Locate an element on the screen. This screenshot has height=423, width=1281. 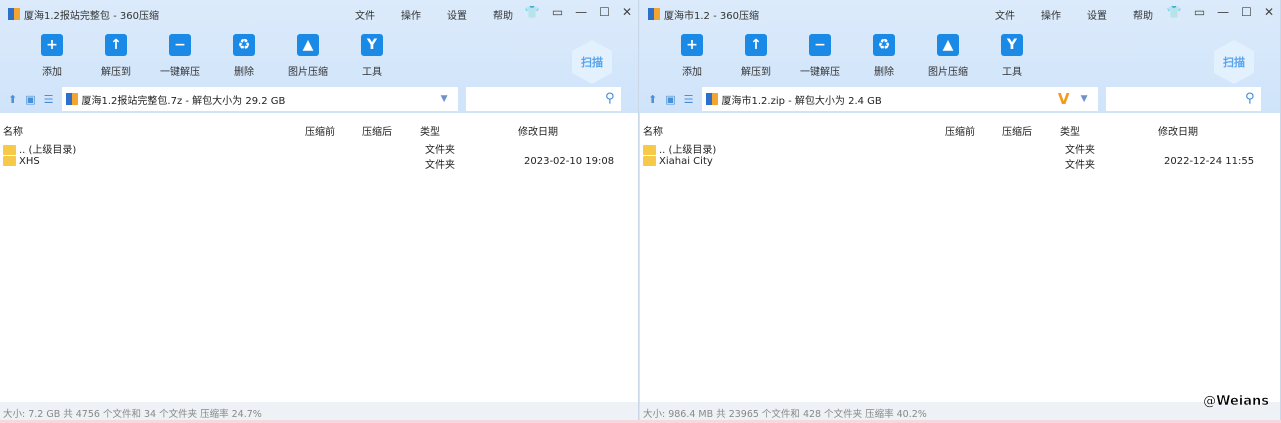
one-click-extract-icon: − is located at coordinates (180, 45).